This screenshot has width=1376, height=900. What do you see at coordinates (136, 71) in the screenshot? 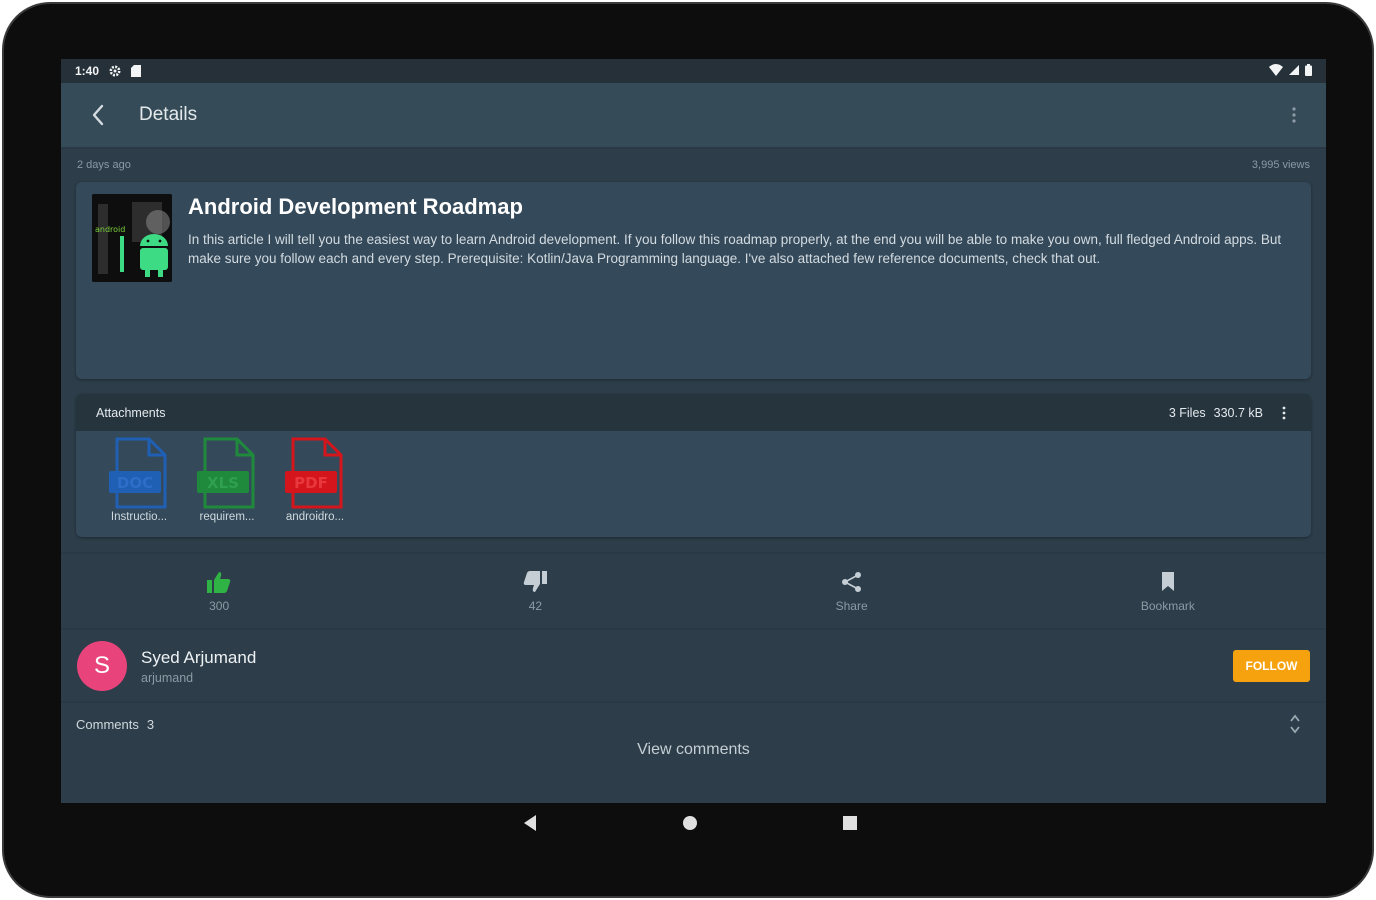
I see `sd-card-icon` at bounding box center [136, 71].